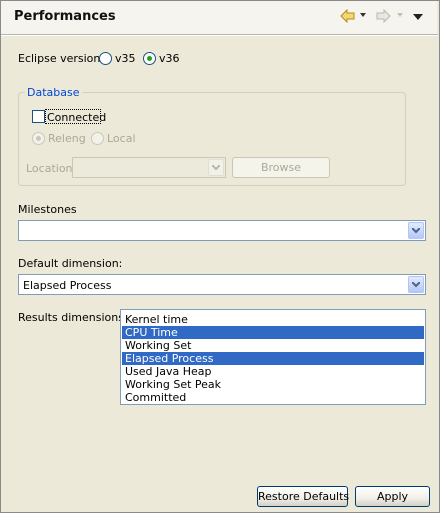 This screenshot has height=513, width=440. Describe the element at coordinates (53, 92) in the screenshot. I see `database-group-title: Database` at that location.